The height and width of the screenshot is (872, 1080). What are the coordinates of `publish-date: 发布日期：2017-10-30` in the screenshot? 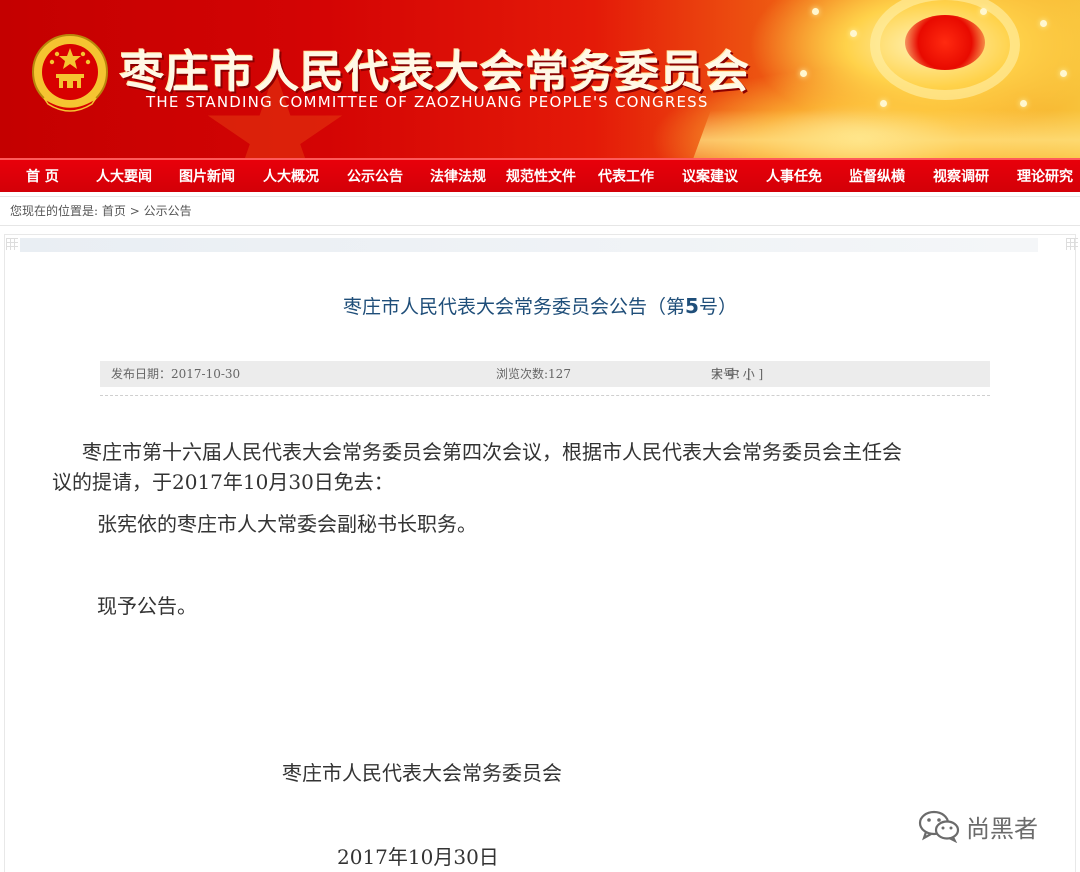 It's located at (176, 374).